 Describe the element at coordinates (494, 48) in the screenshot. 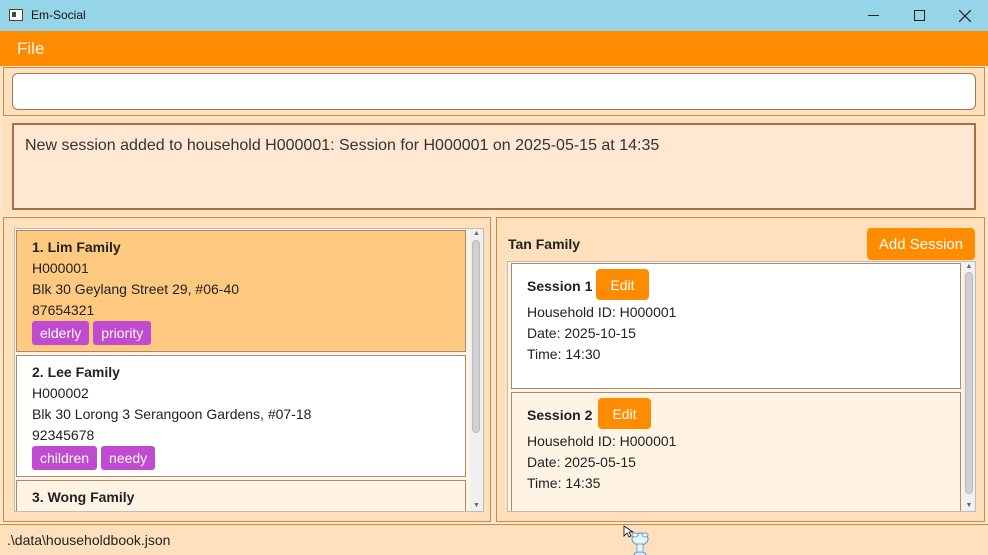

I see `menu-bar: File` at that location.